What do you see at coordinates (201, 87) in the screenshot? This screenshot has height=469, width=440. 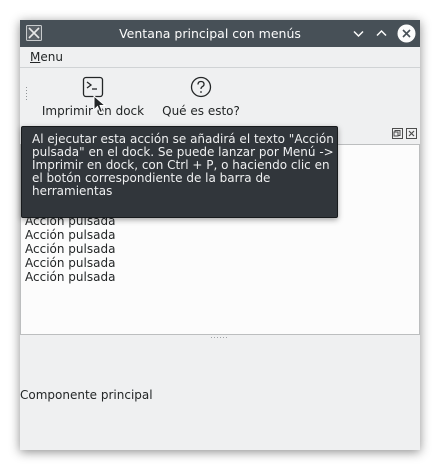 I see `help-icon` at bounding box center [201, 87].